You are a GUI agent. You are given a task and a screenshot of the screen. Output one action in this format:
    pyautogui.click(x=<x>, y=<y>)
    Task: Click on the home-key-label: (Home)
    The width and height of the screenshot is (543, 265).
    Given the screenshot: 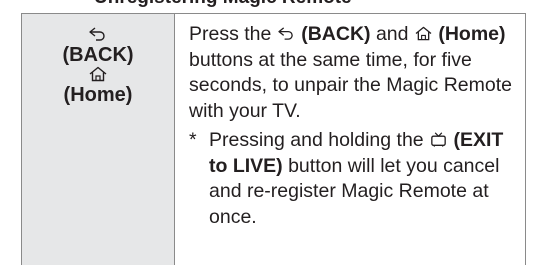 What is the action you would take?
    pyautogui.click(x=98, y=95)
    